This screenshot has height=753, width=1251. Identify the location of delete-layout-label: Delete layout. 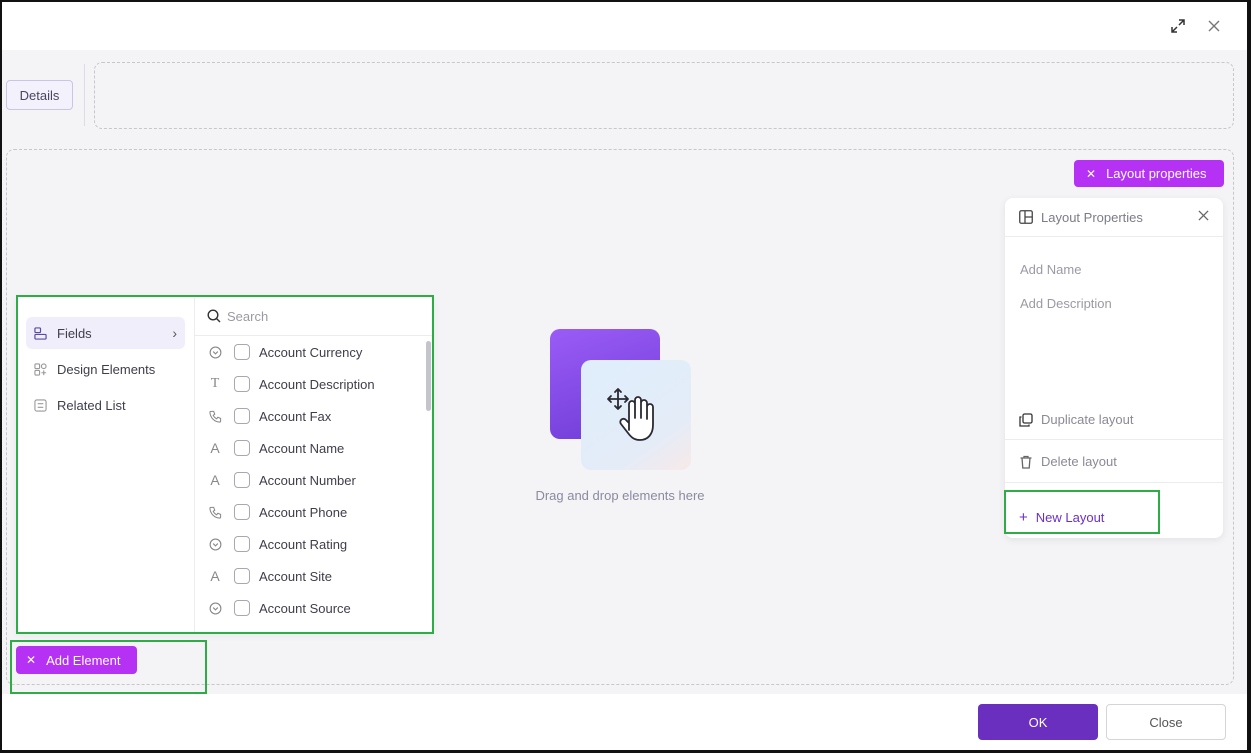
(1079, 461).